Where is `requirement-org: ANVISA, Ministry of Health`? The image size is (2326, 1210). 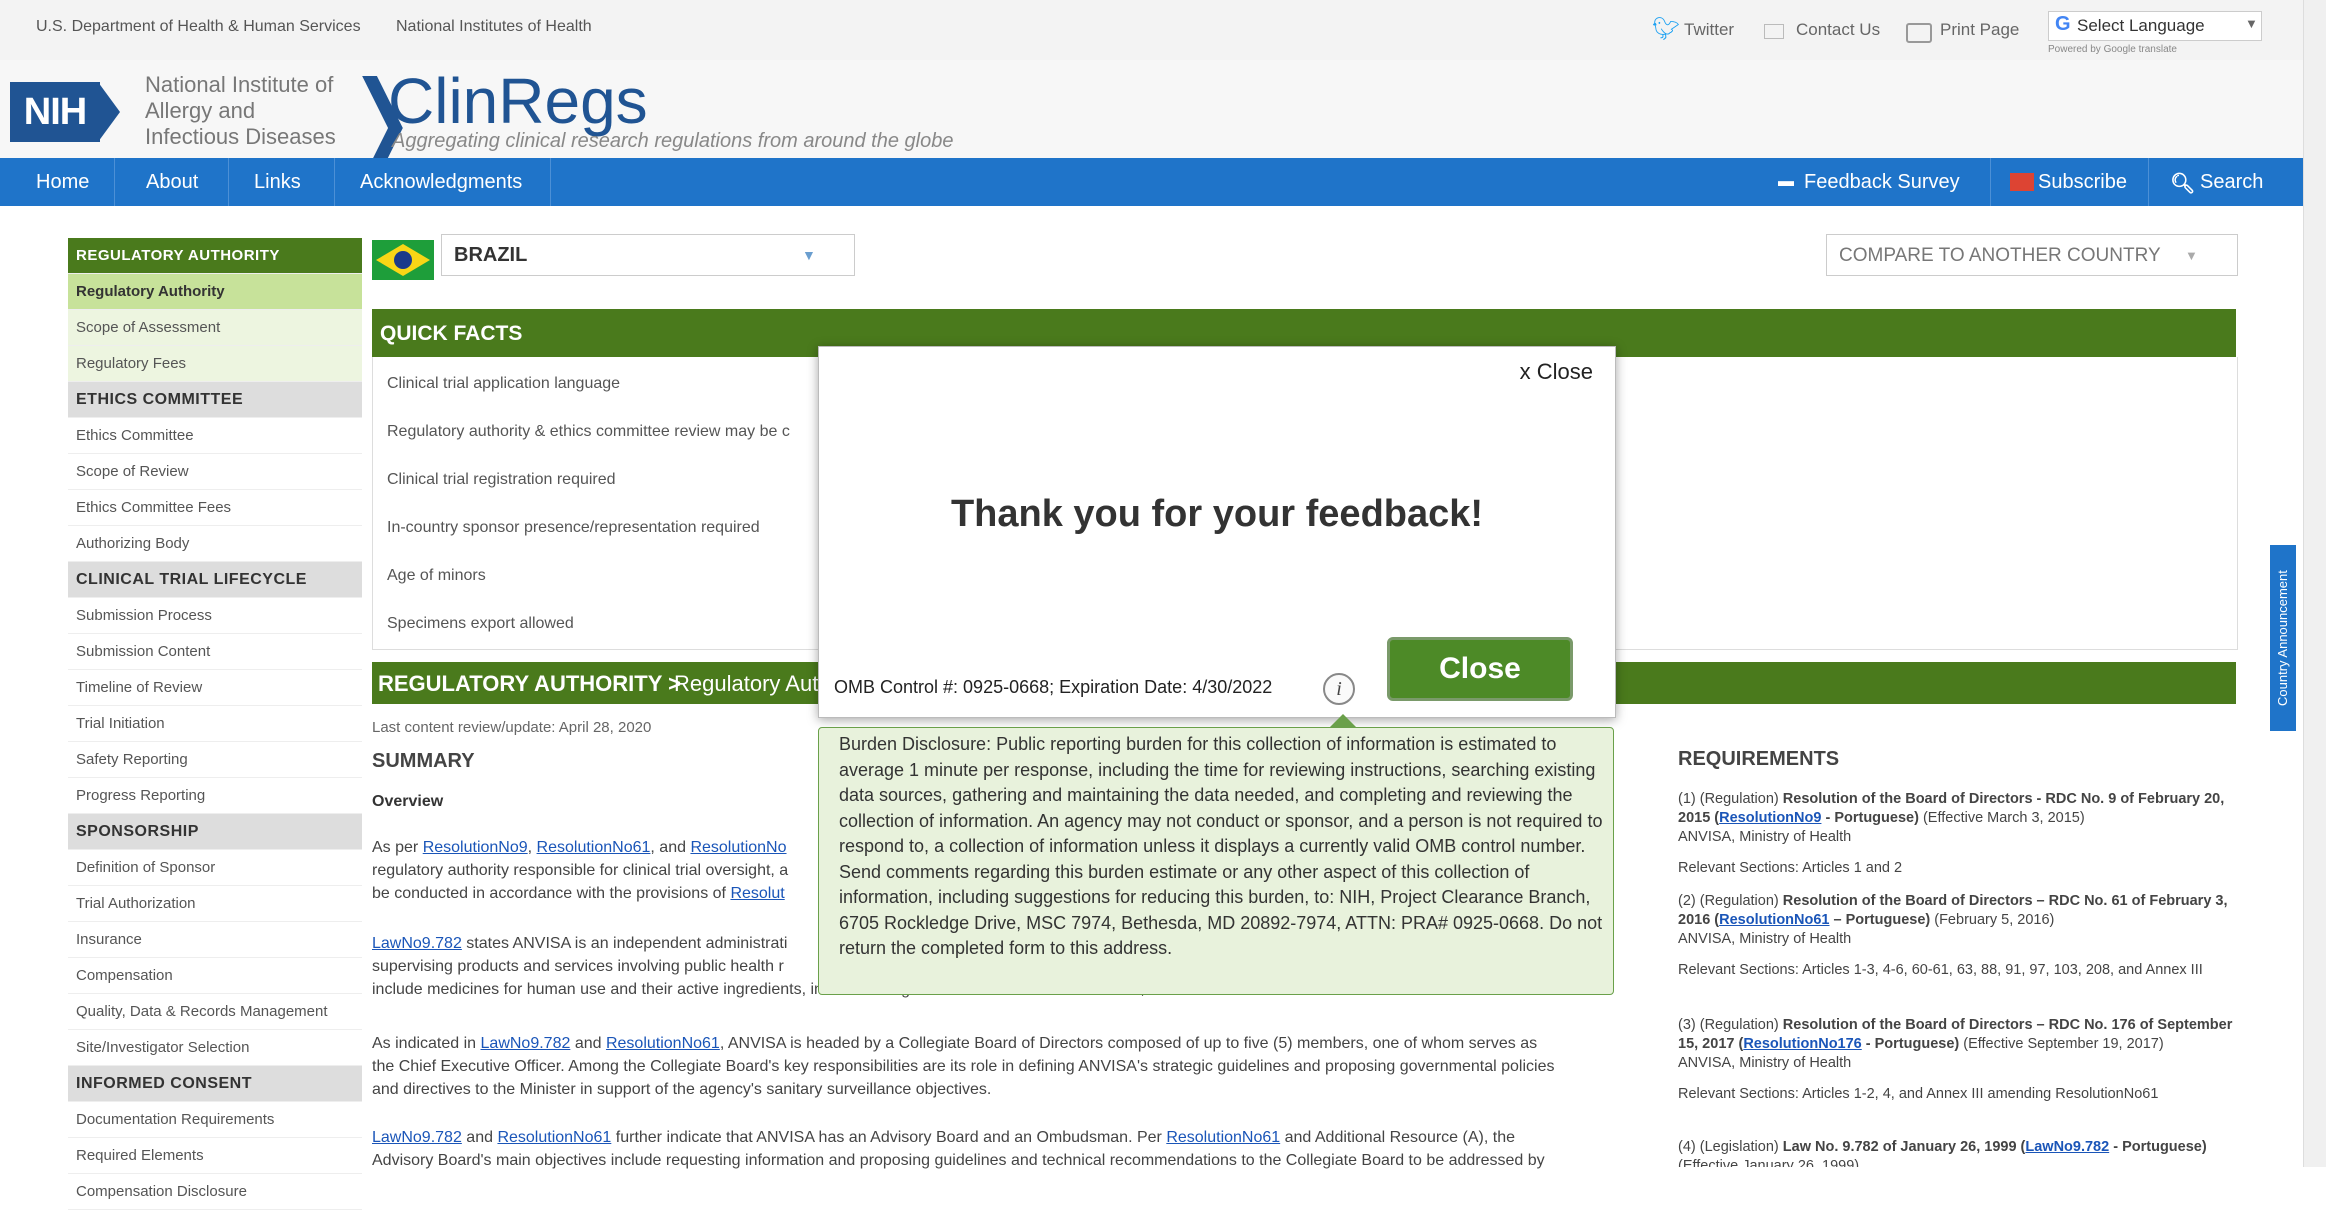 requirement-org: ANVISA, Ministry of Health is located at coordinates (1765, 939).